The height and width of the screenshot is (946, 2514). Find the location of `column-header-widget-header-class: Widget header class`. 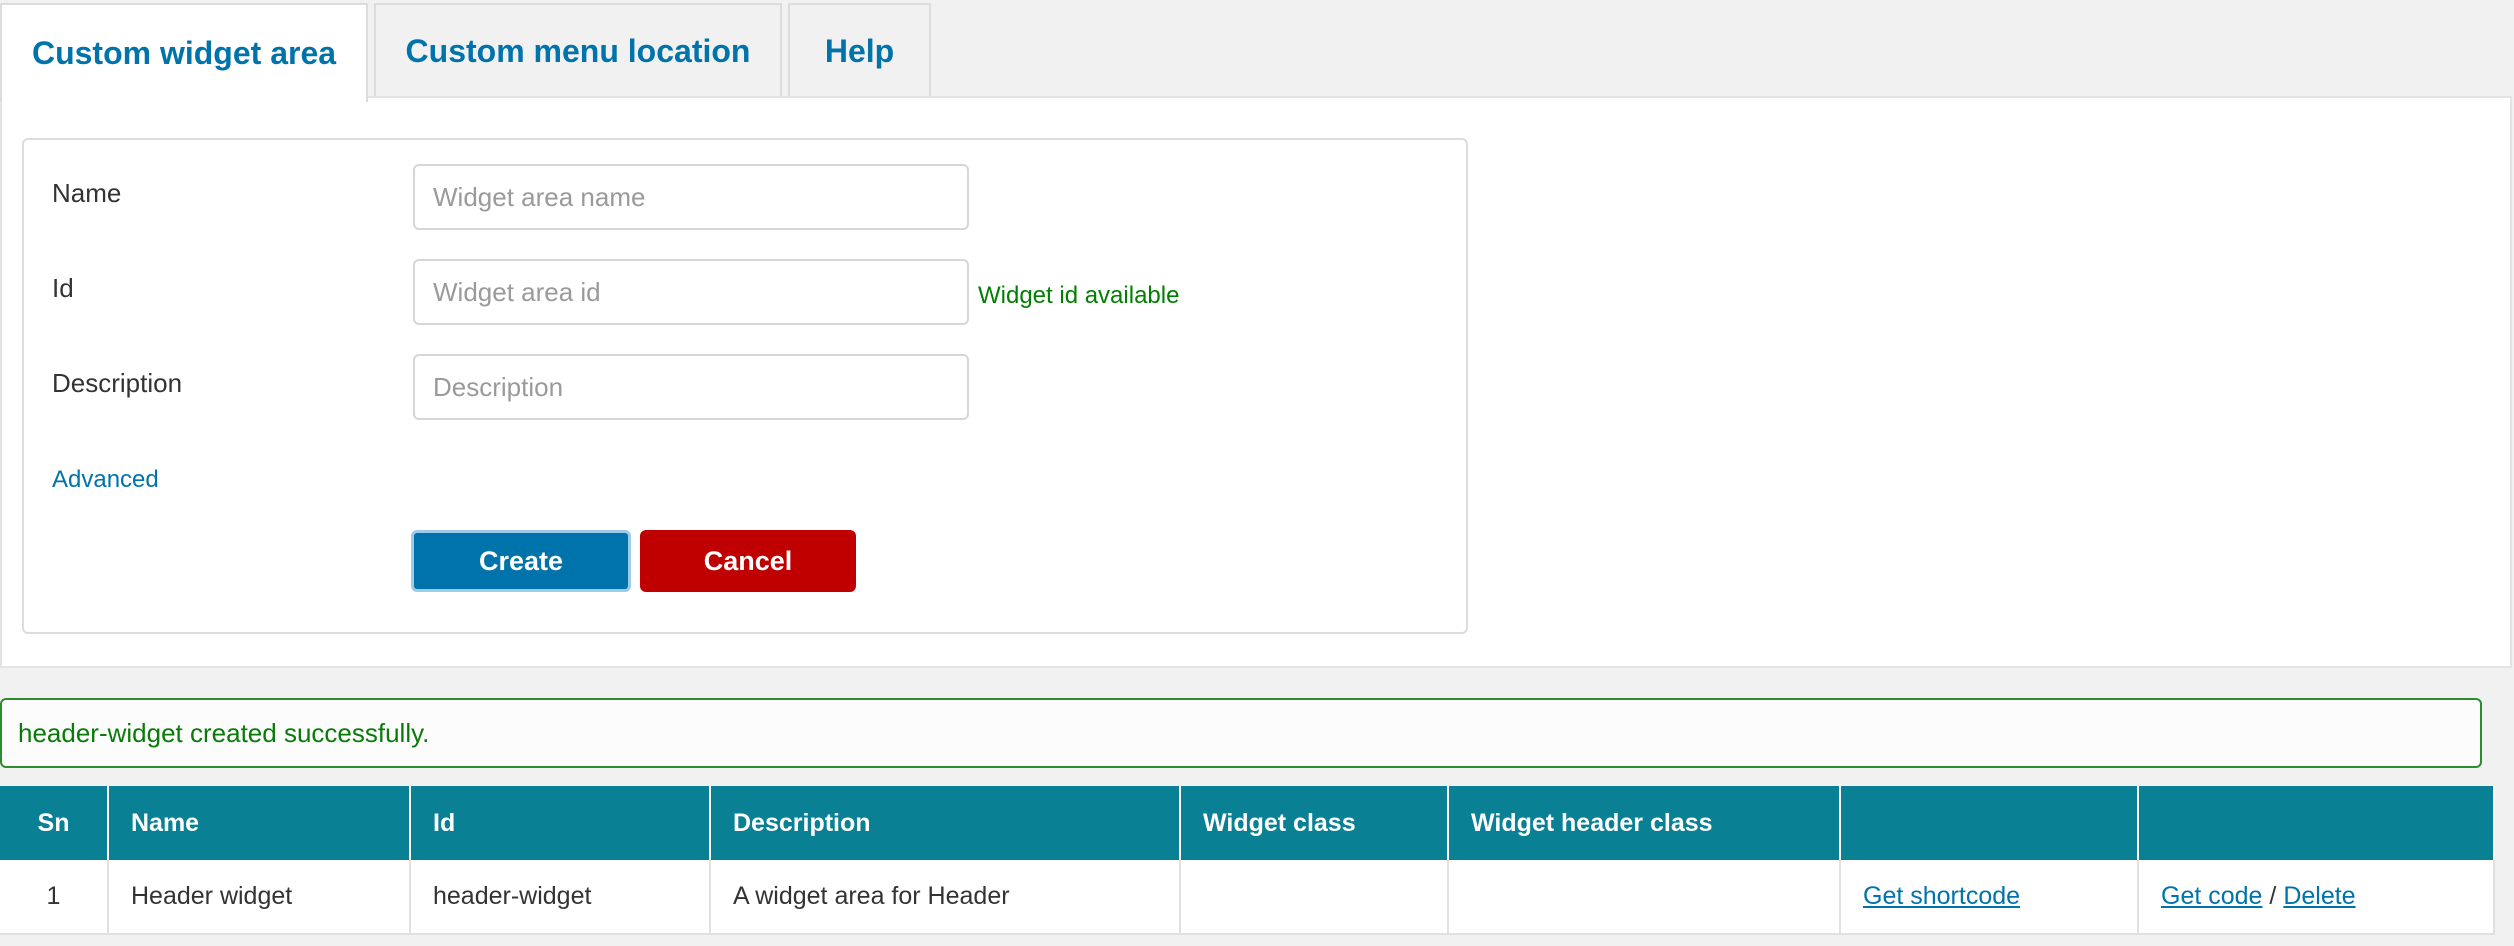

column-header-widget-header-class: Widget header class is located at coordinates (1644, 823).